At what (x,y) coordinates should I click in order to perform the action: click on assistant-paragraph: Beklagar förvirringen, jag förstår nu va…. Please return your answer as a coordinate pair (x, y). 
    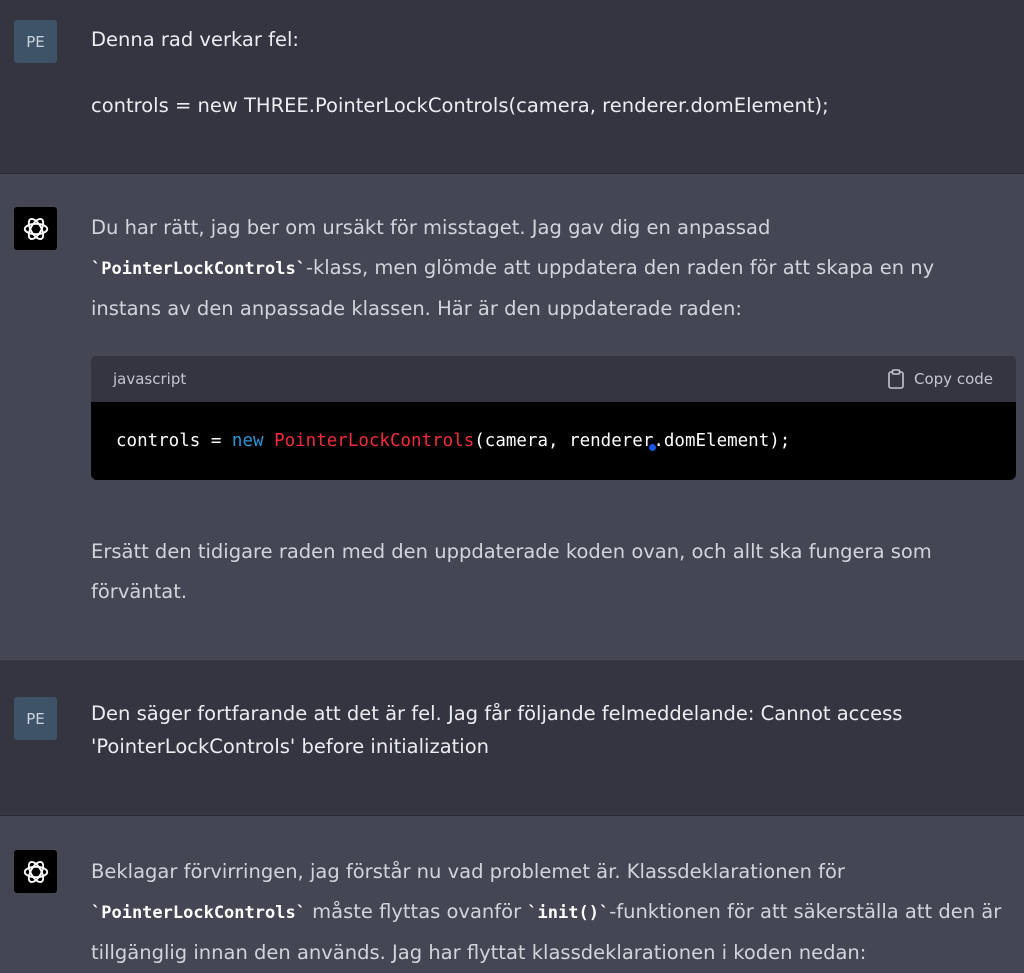
    Looking at the image, I should click on (546, 912).